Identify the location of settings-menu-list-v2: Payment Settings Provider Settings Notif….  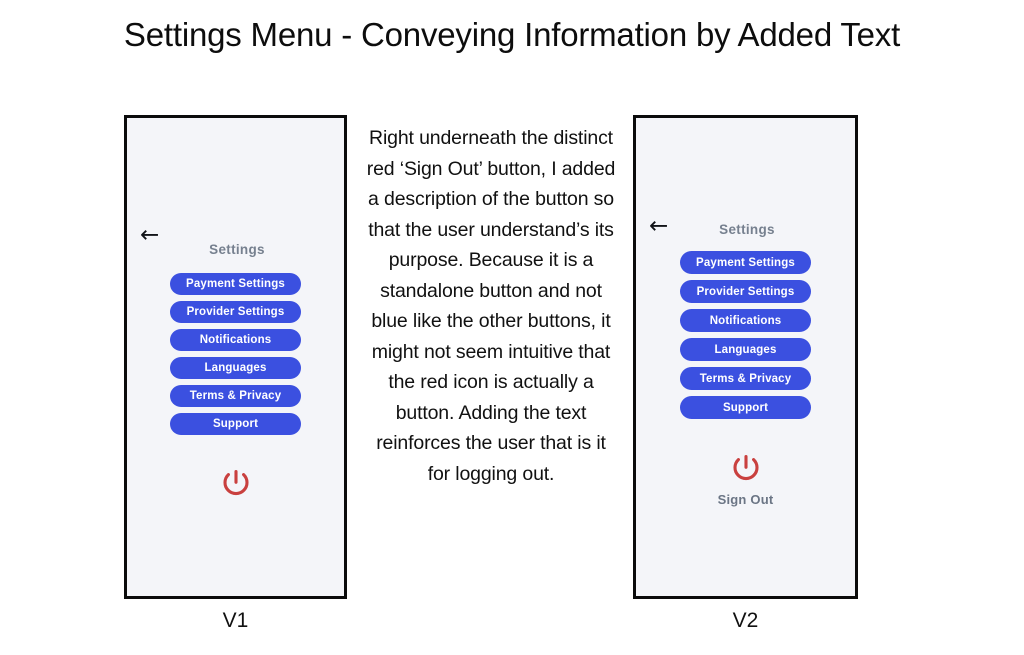
(745, 335).